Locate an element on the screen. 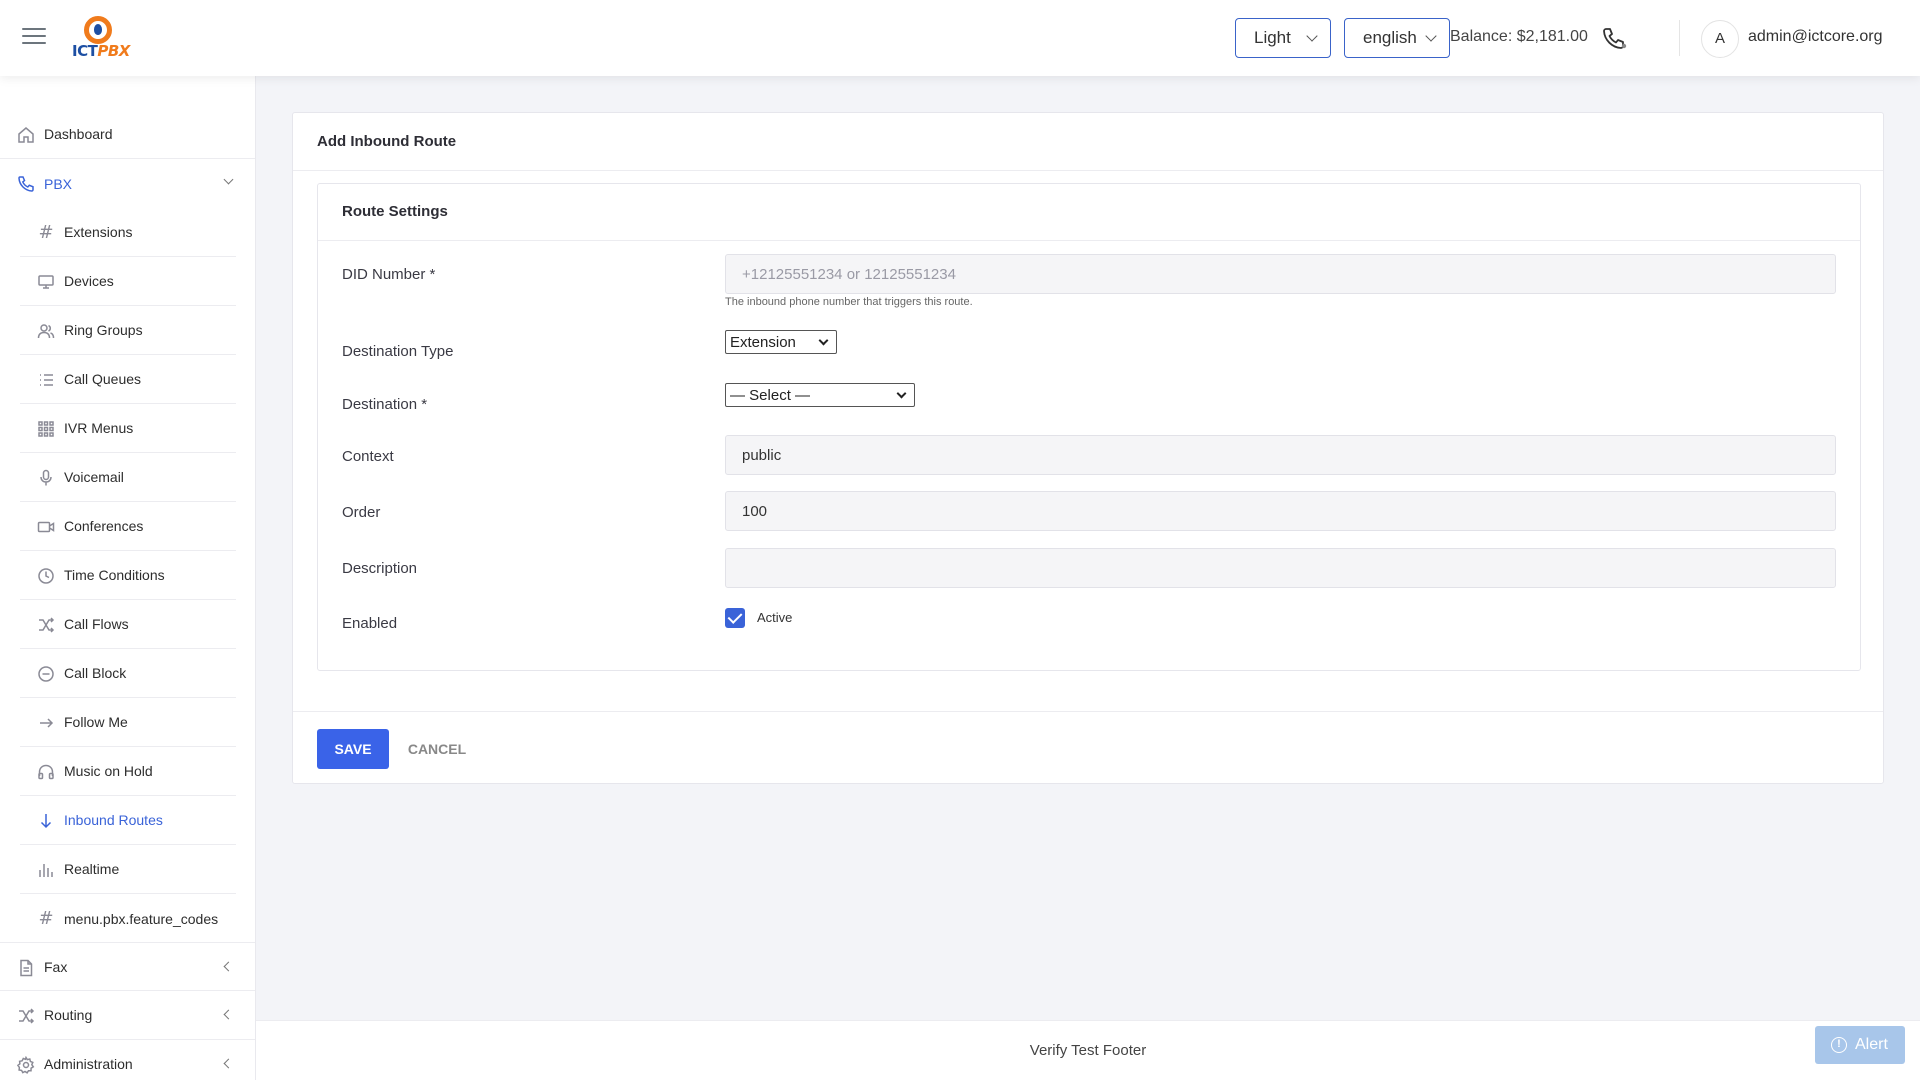 The height and width of the screenshot is (1080, 1920). sidebar-item-label: Extensions is located at coordinates (98, 232).